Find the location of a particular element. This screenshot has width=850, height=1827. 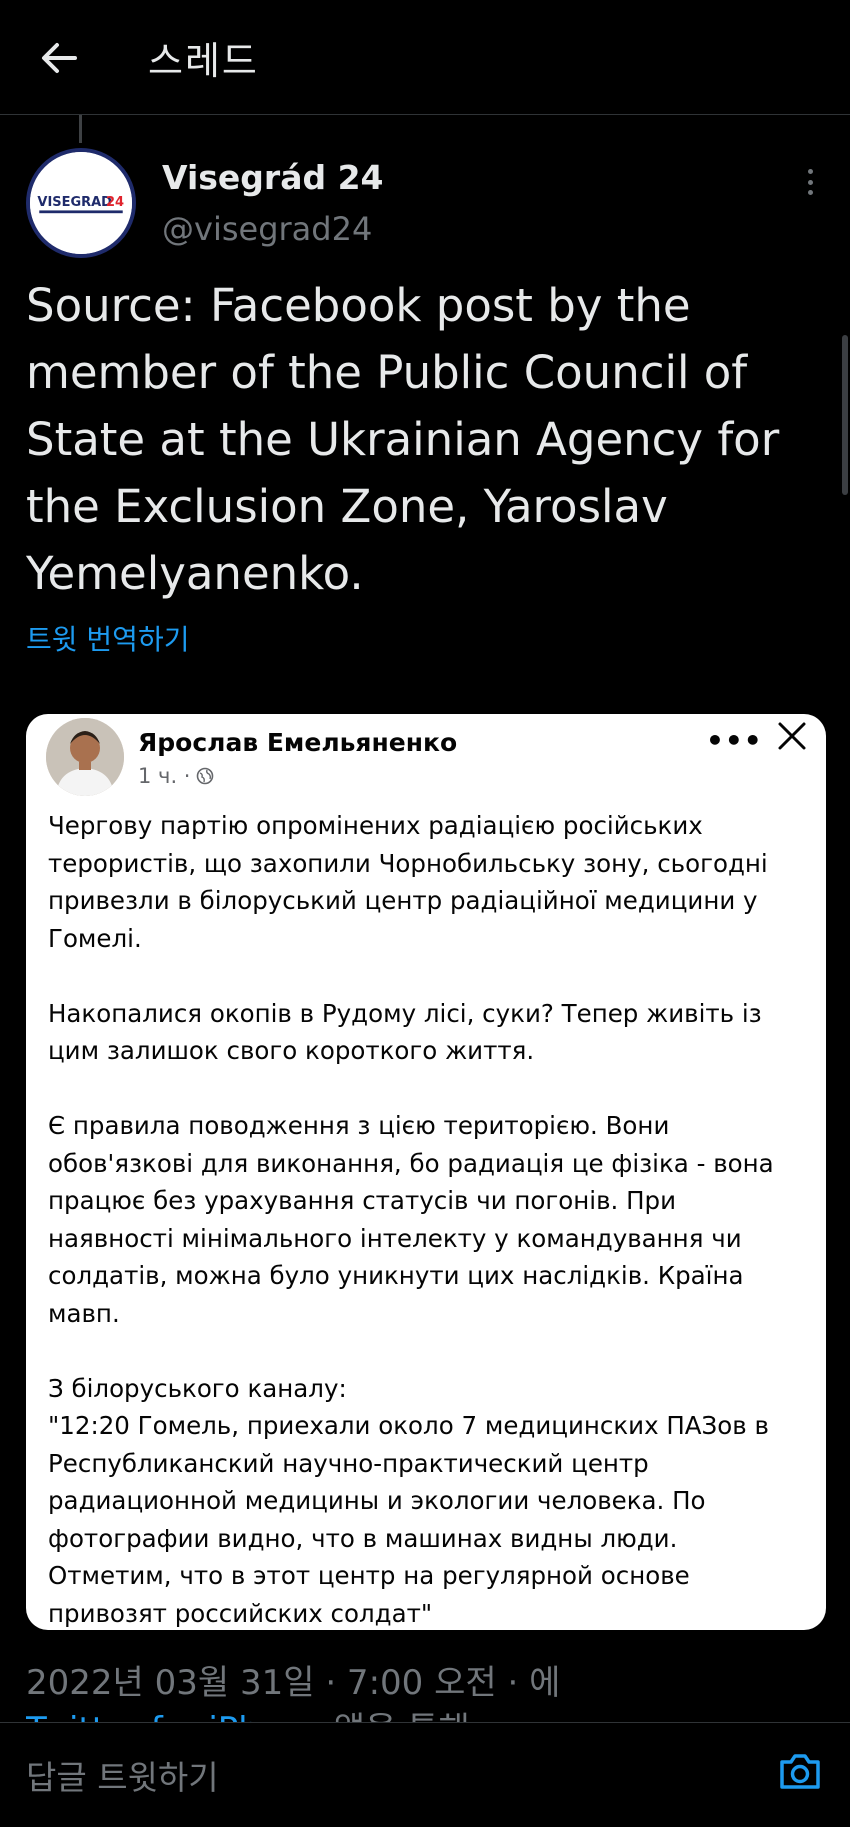

arrow-left-icon is located at coordinates (59, 58).